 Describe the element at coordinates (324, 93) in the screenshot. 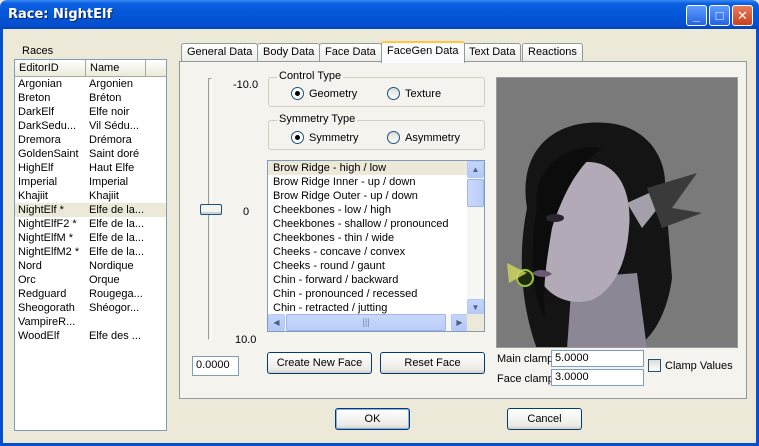

I see `radio-geometry: Geometry` at that location.